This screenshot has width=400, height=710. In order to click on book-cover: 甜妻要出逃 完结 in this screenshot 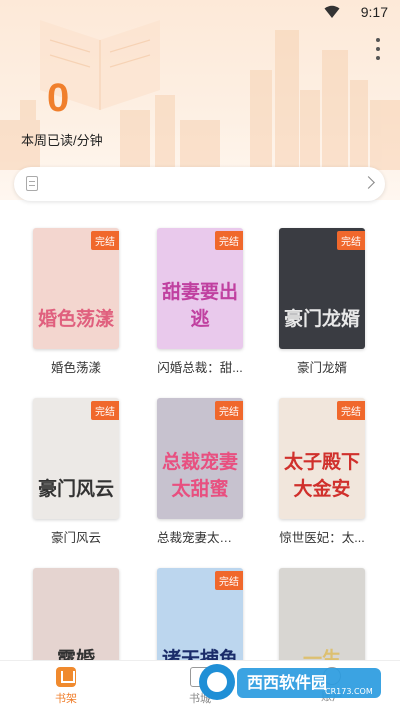, I will do `click(200, 288)`.